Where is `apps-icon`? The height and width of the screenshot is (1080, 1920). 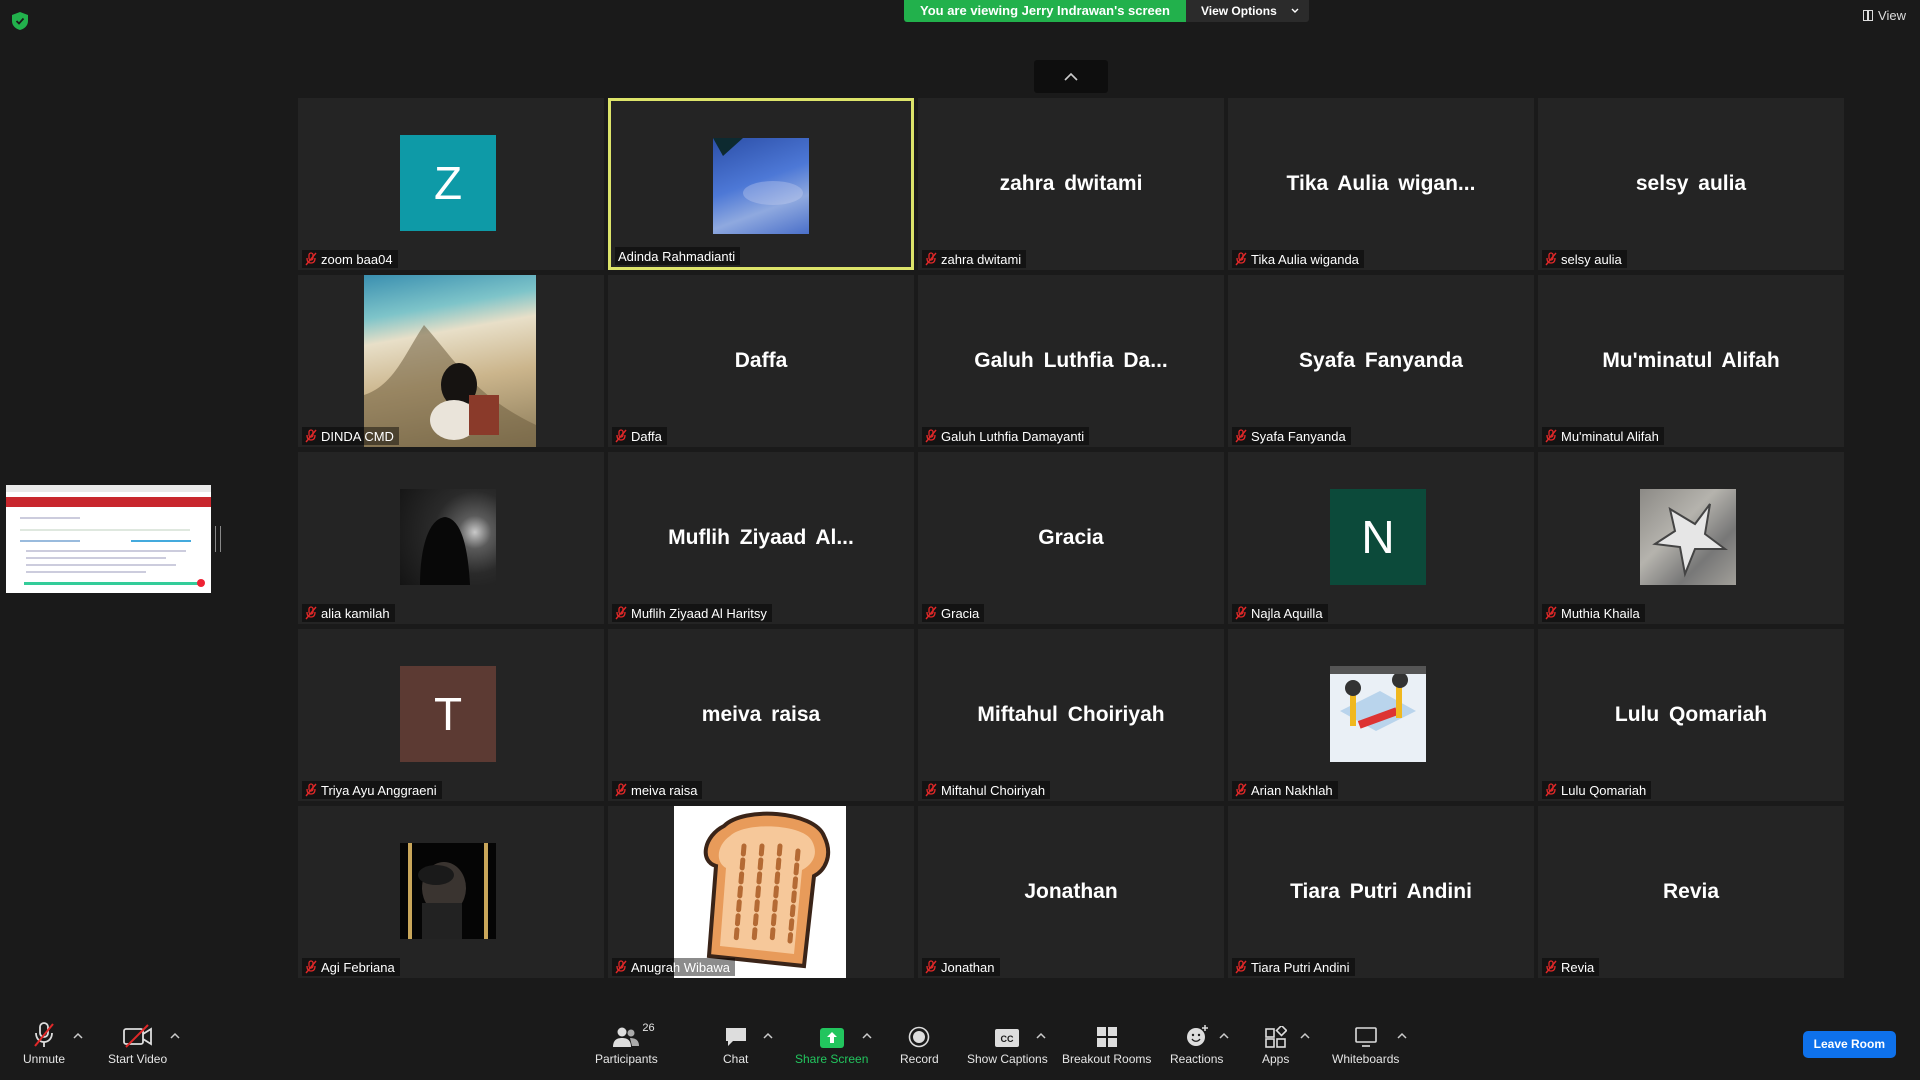
apps-icon is located at coordinates (1275, 1037).